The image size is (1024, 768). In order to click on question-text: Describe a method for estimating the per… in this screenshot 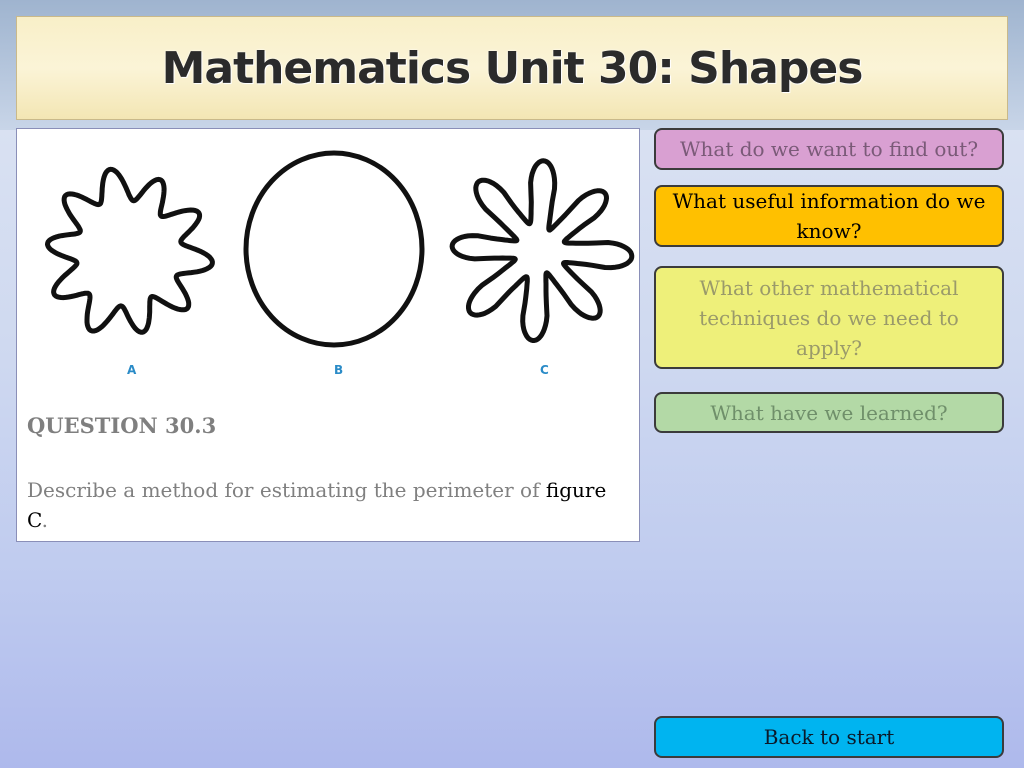, I will do `click(317, 505)`.